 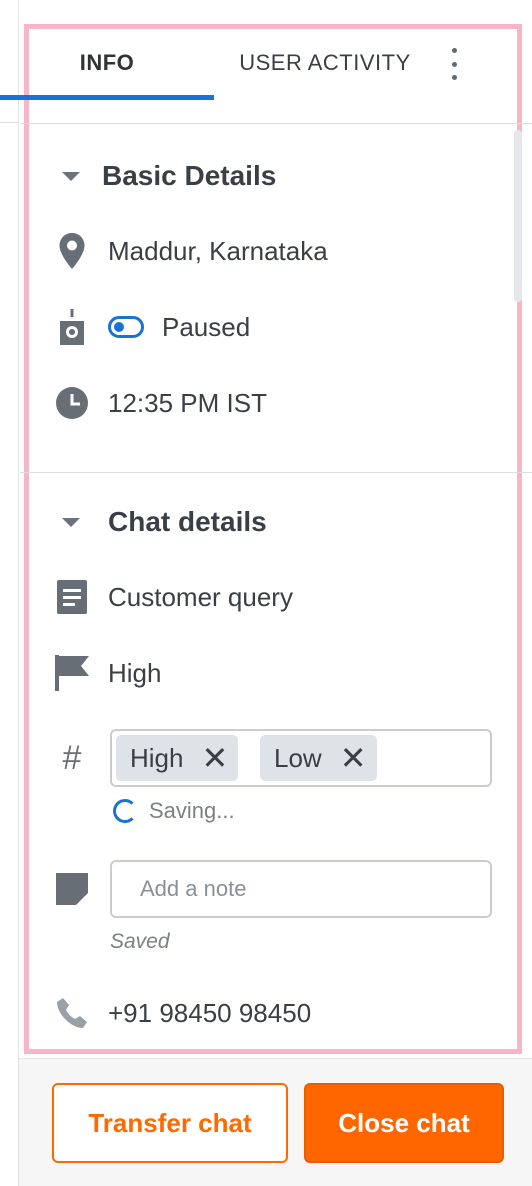 What do you see at coordinates (9, 593) in the screenshot?
I see `left-rail` at bounding box center [9, 593].